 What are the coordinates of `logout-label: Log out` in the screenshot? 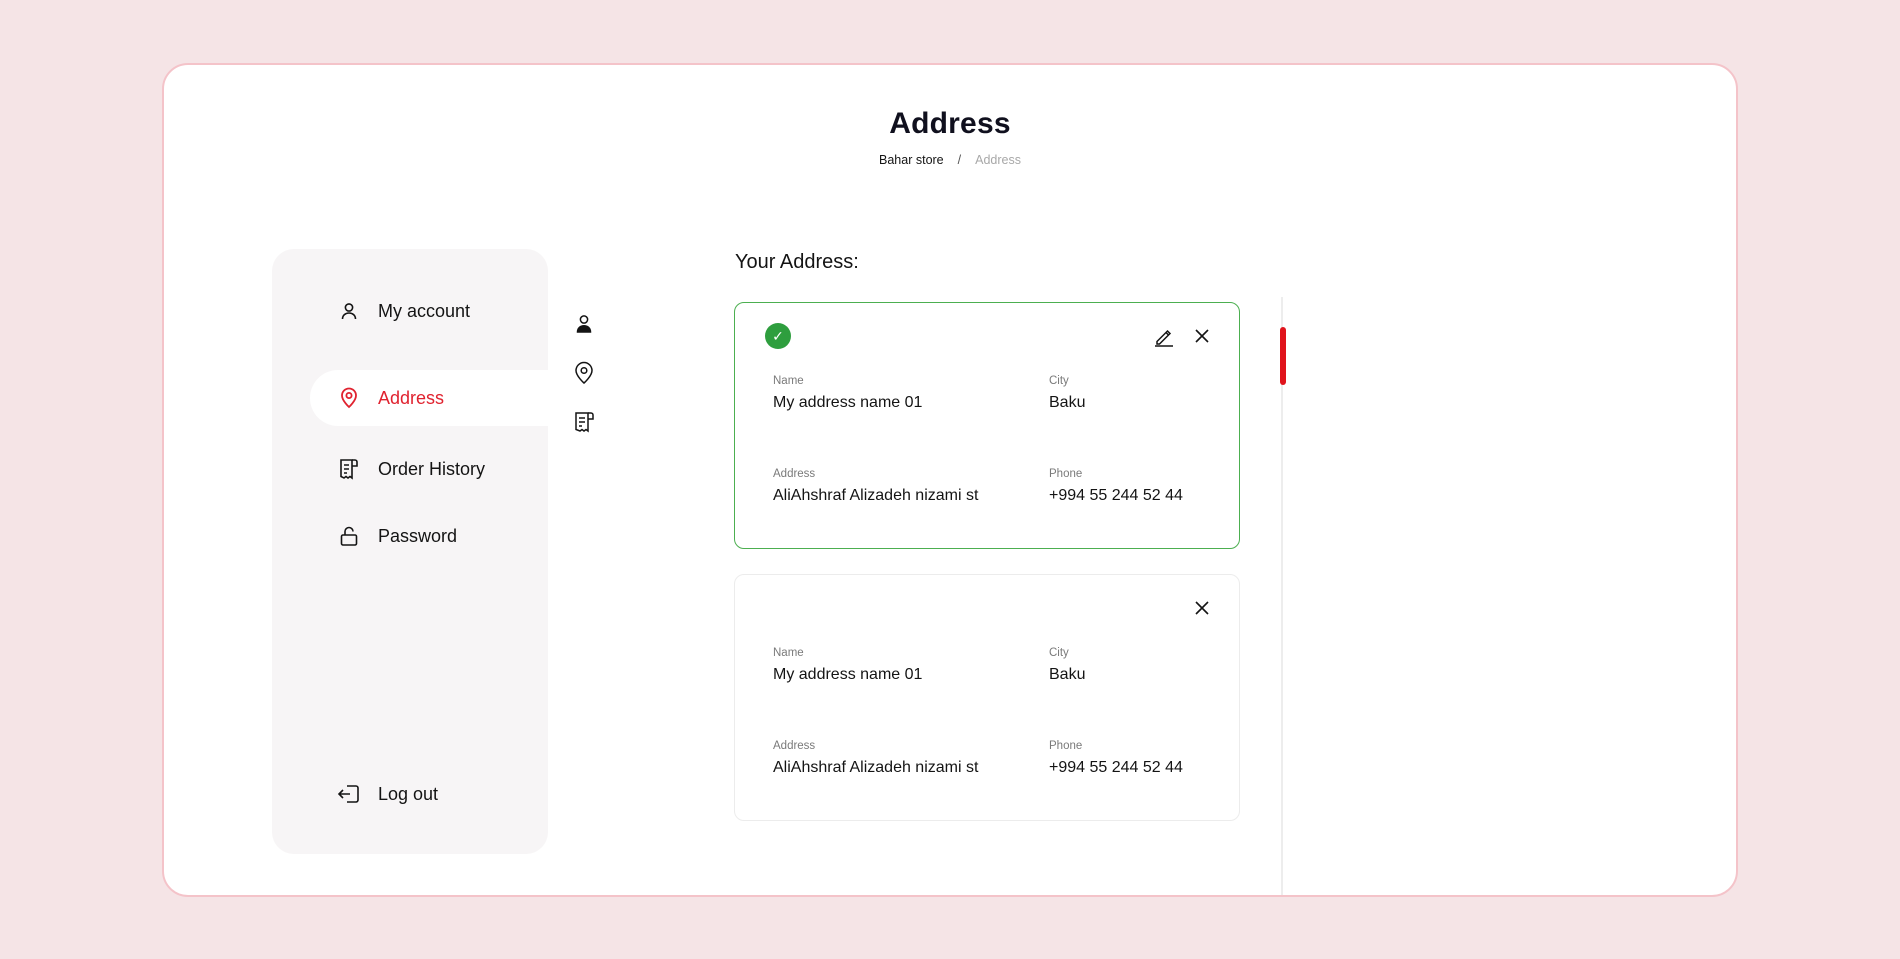 It's located at (408, 793).